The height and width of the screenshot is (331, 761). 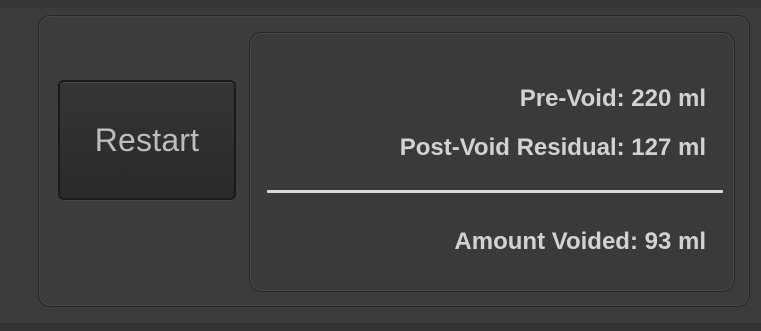 I want to click on restart-button: Restart, so click(x=147, y=140).